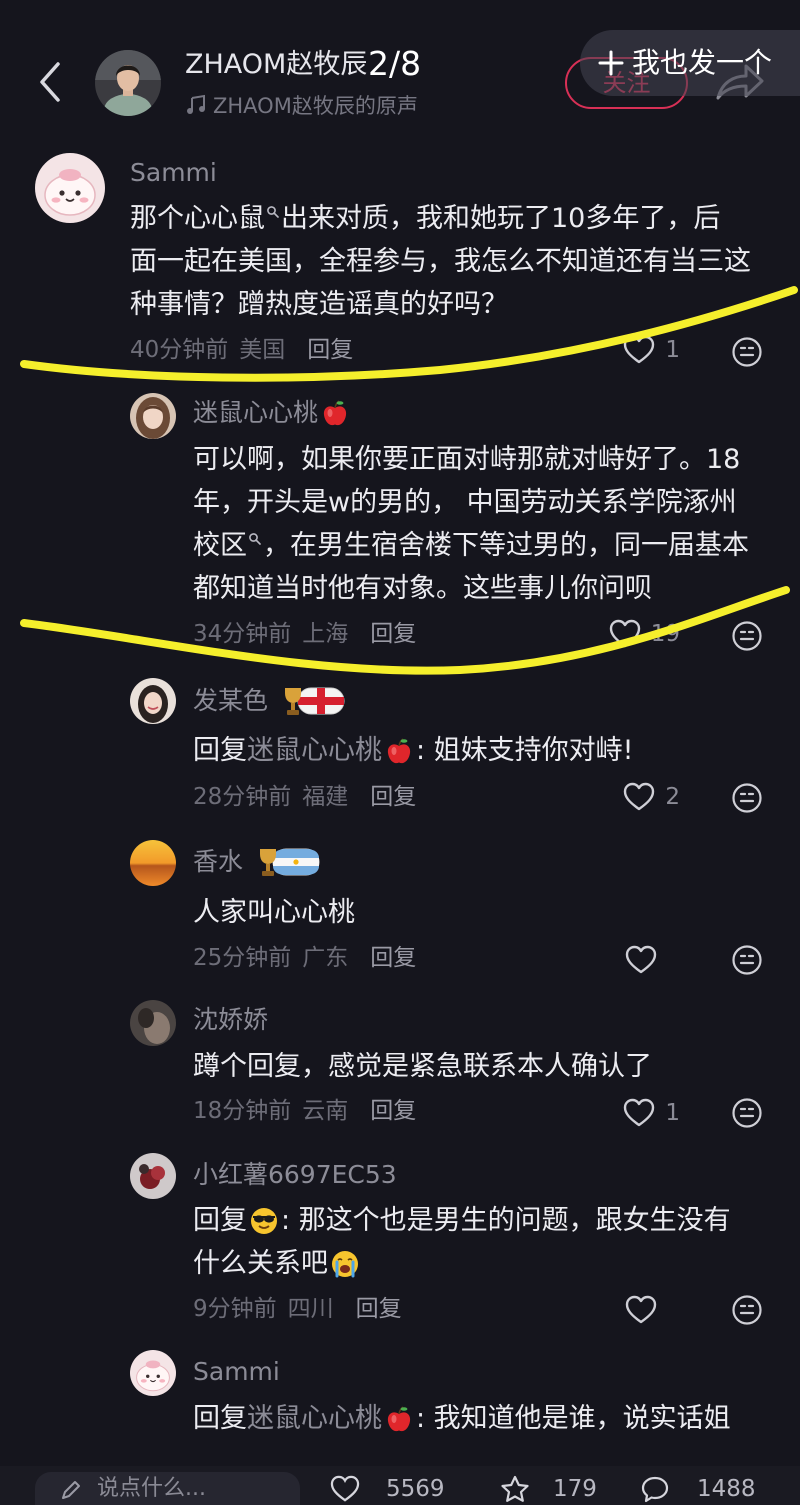  I want to click on comment-meta: 28分钟前 福建 回复, so click(304, 797).